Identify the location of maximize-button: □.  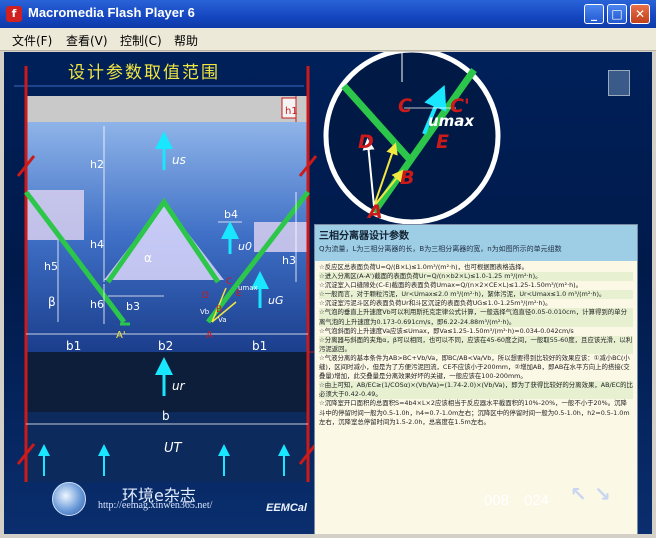
(617, 14).